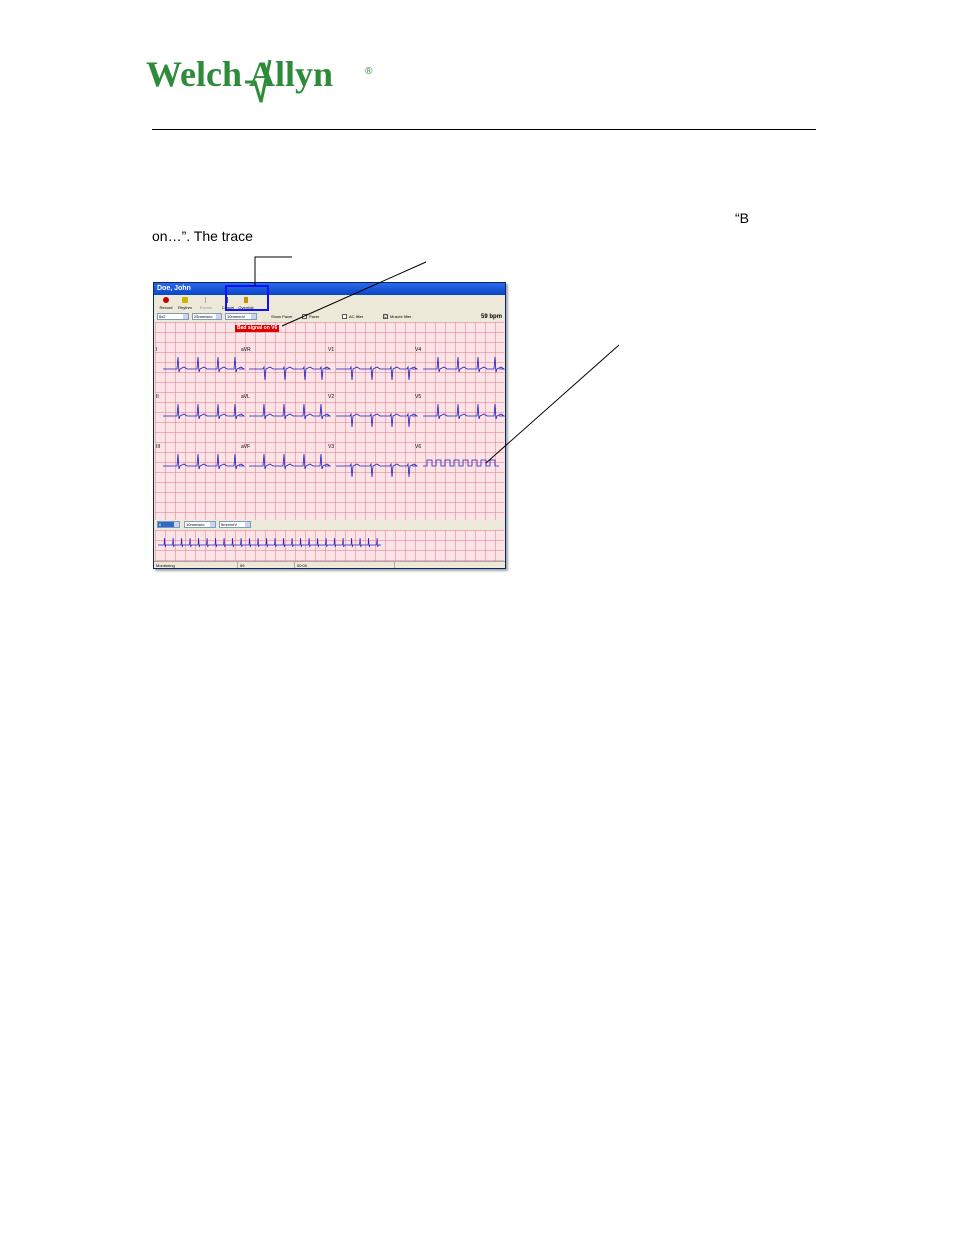 The height and width of the screenshot is (1235, 954). I want to click on rhythm-trace, so click(269, 542).